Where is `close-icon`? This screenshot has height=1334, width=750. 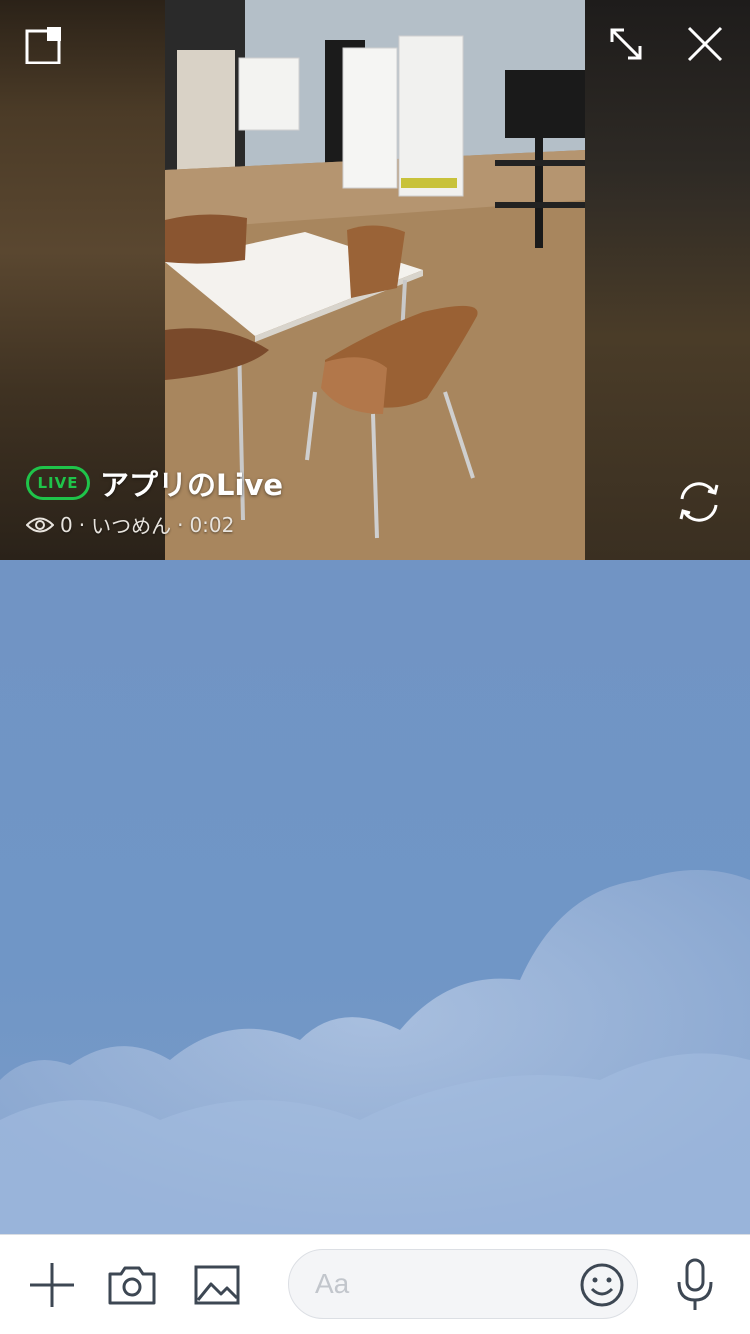
close-icon is located at coordinates (705, 44).